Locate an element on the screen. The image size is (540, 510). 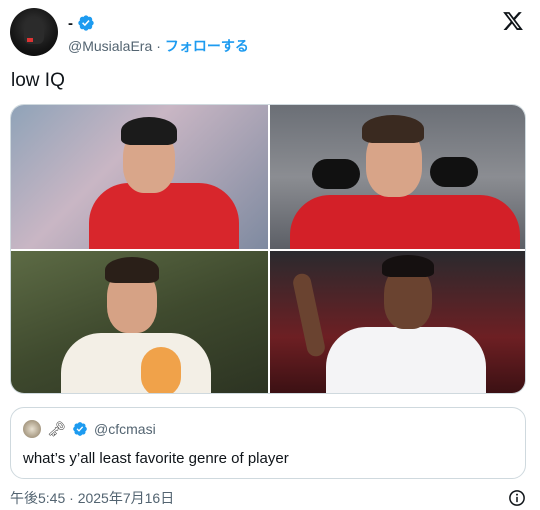
tweet-footer: 午後5:45 · 2025年7月16日 is located at coordinates (268, 498).